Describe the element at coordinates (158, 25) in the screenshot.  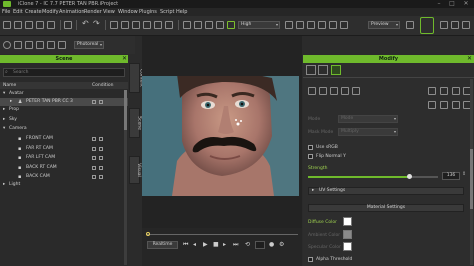
I see `world-axis-icon` at that location.